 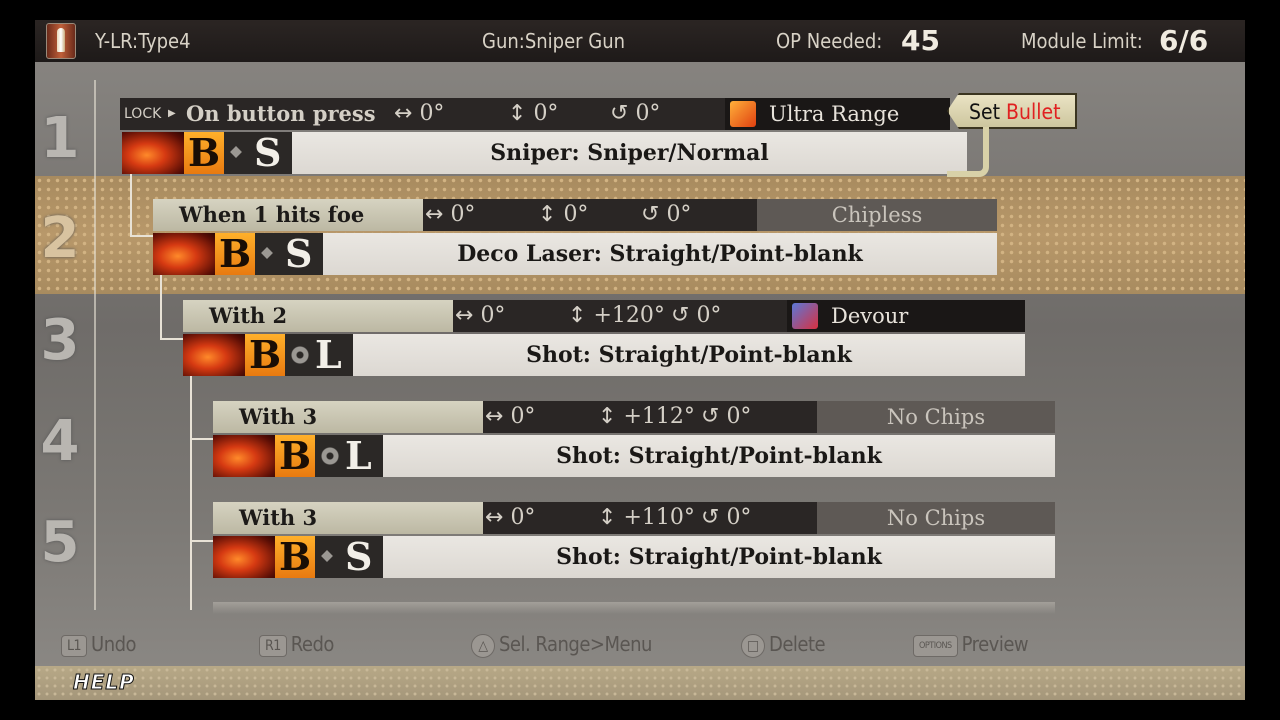 I want to click on row-number-4: 4, so click(x=60, y=441).